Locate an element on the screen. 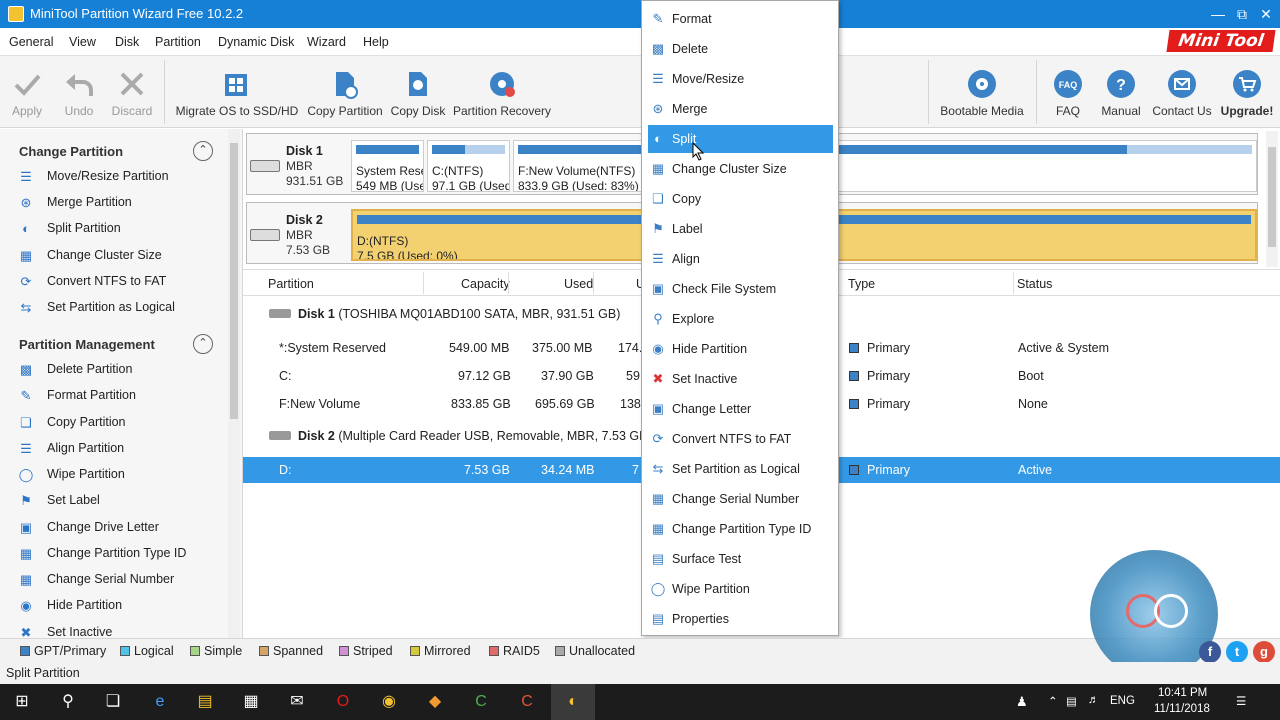 The image size is (1280, 720). opera-icon: O is located at coordinates (343, 702).